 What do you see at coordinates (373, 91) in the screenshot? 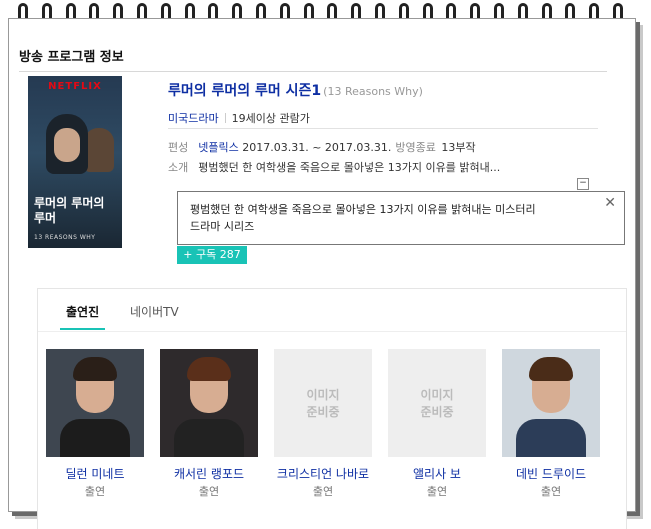
I see `original-title: (13 Reasons Why)` at bounding box center [373, 91].